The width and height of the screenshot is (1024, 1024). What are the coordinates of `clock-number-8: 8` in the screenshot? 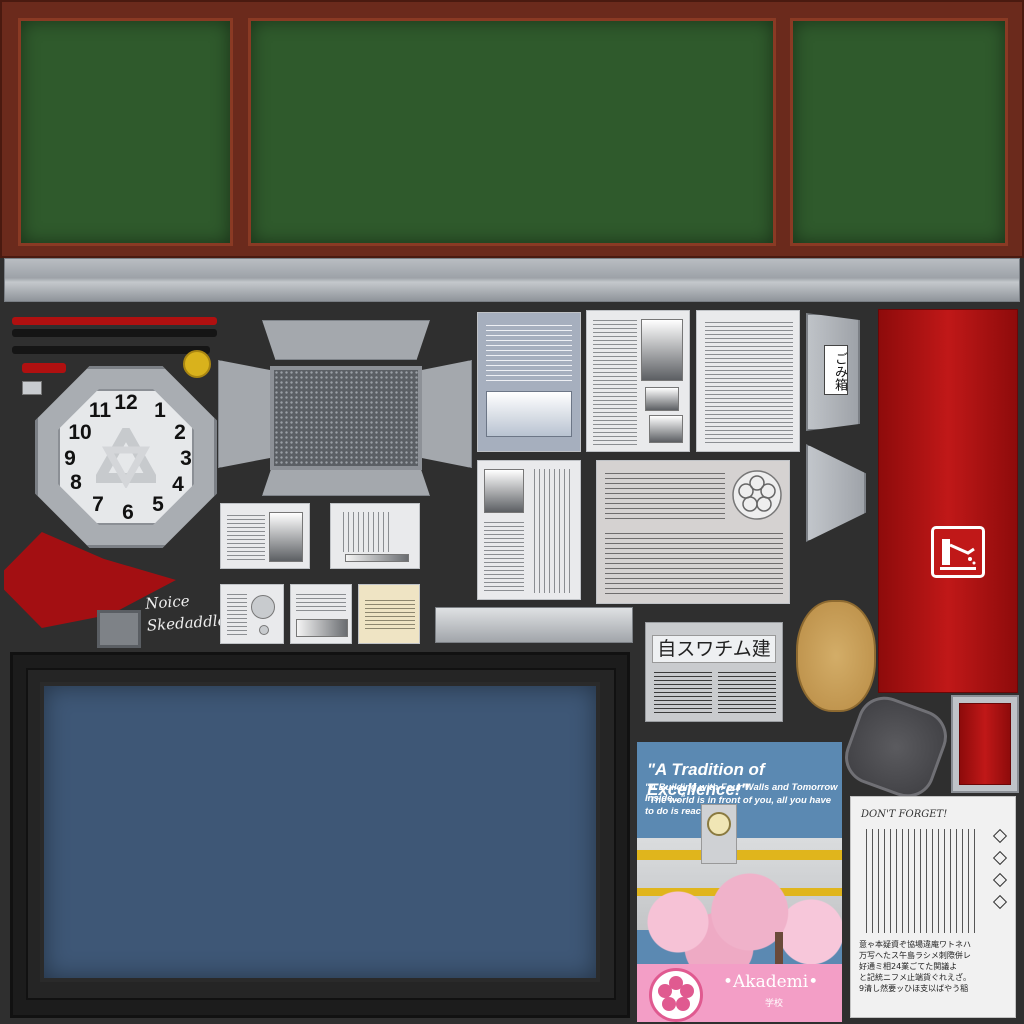 It's located at (76, 482).